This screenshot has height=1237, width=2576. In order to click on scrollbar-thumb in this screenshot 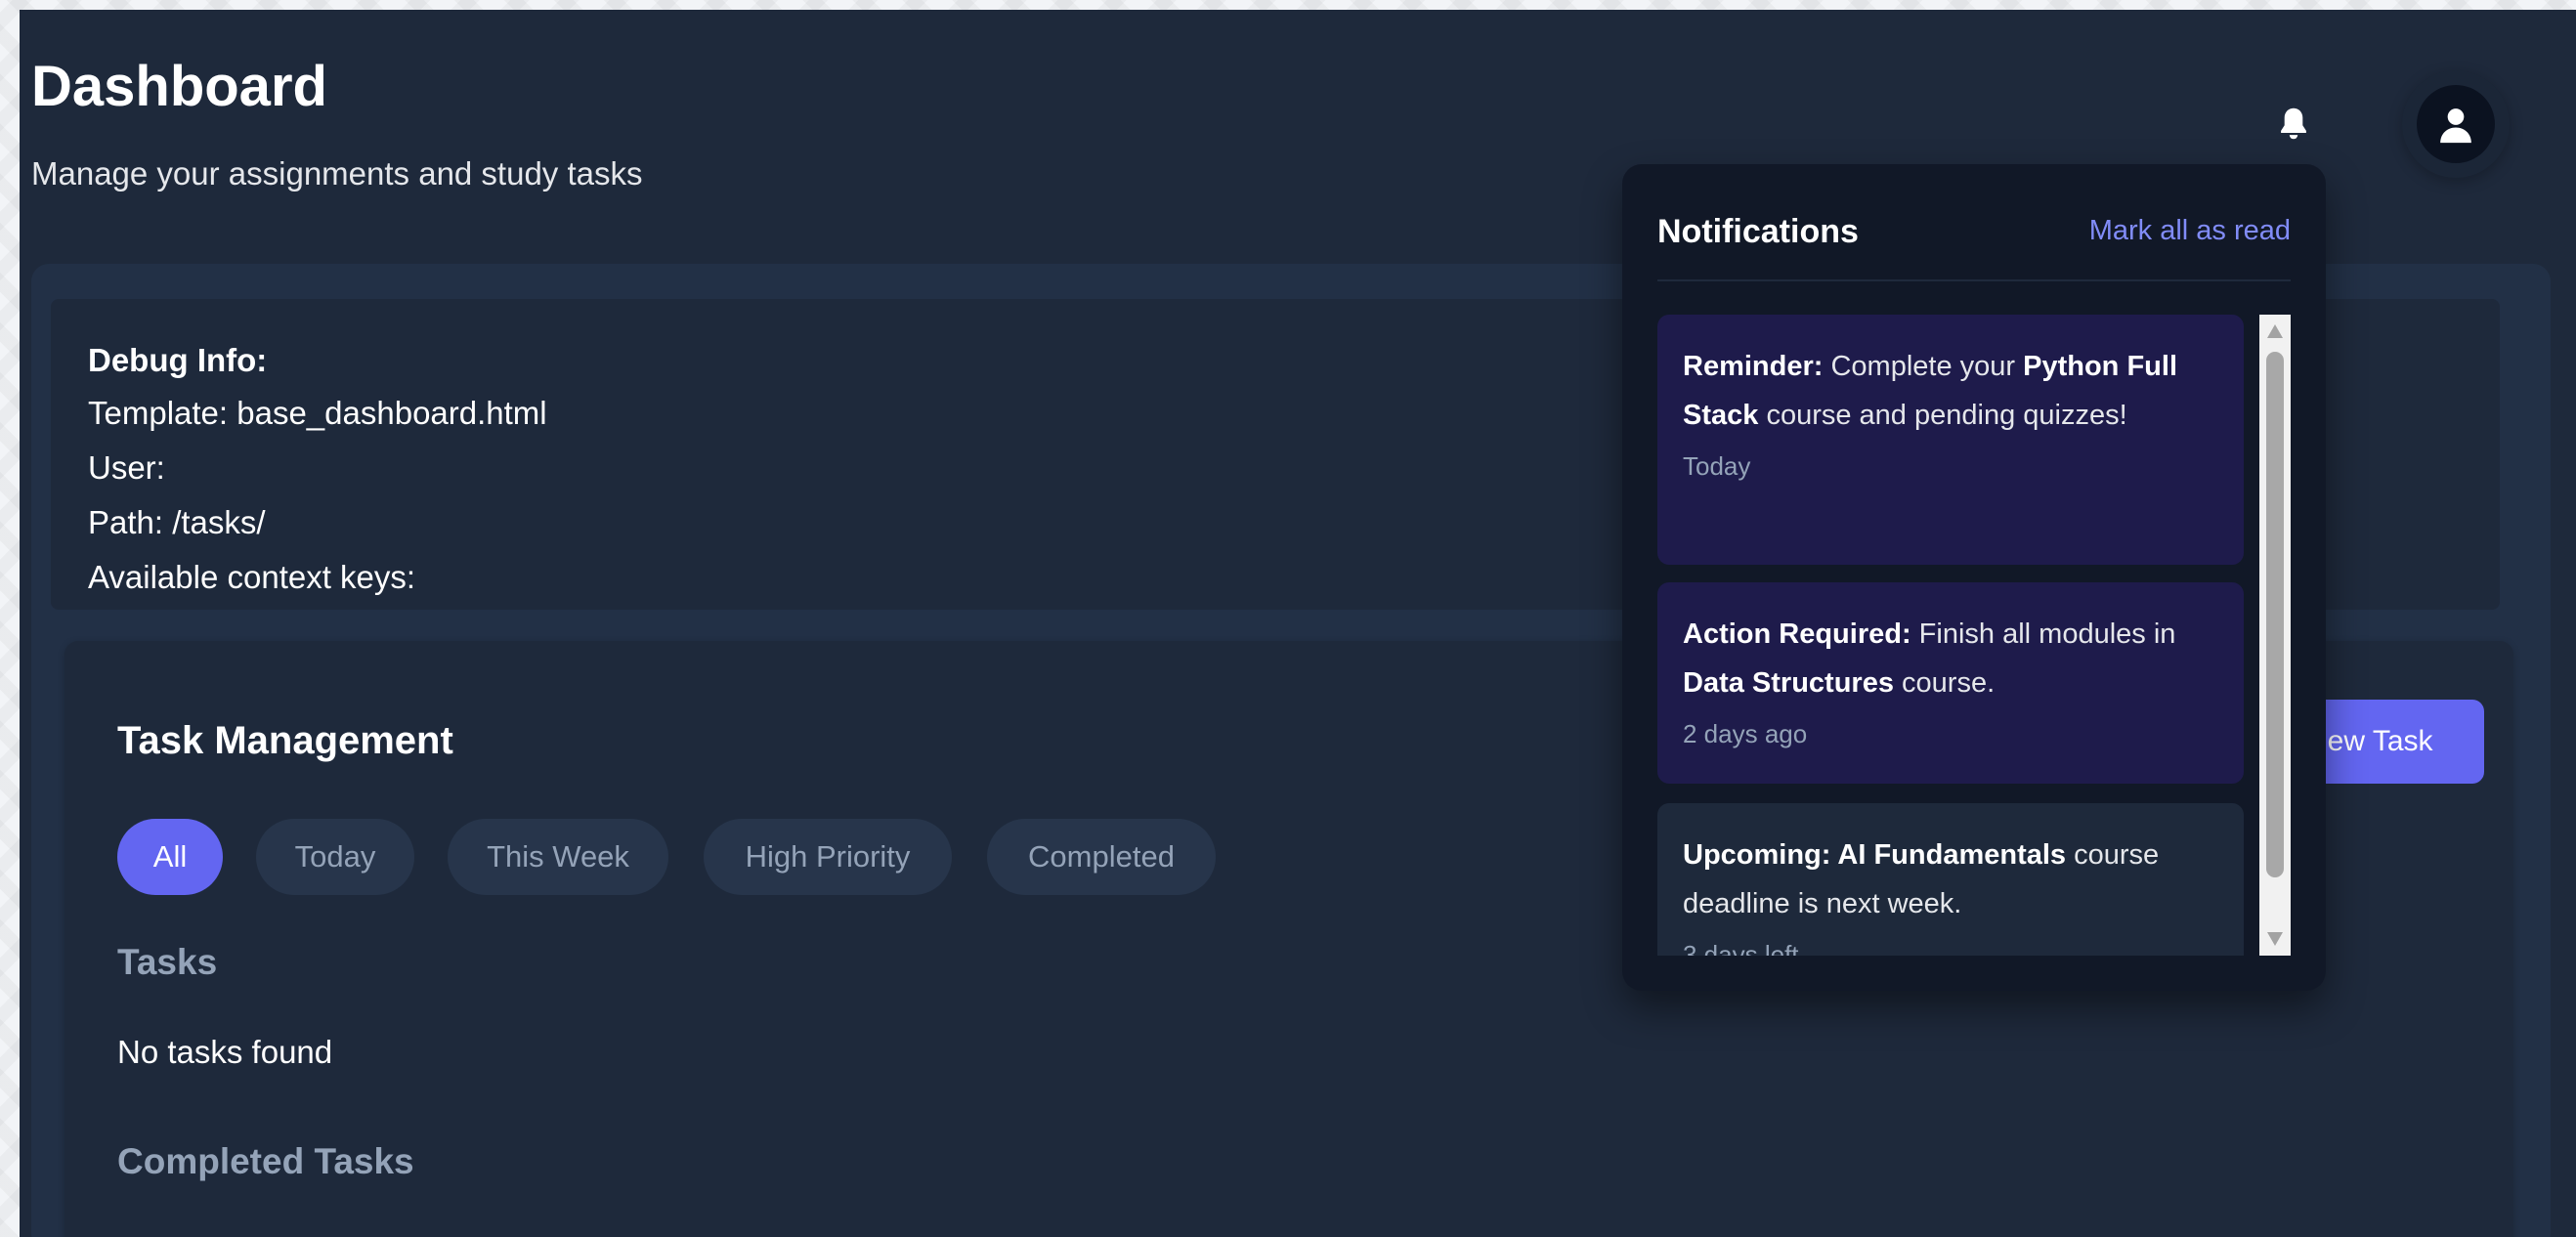, I will do `click(2275, 614)`.